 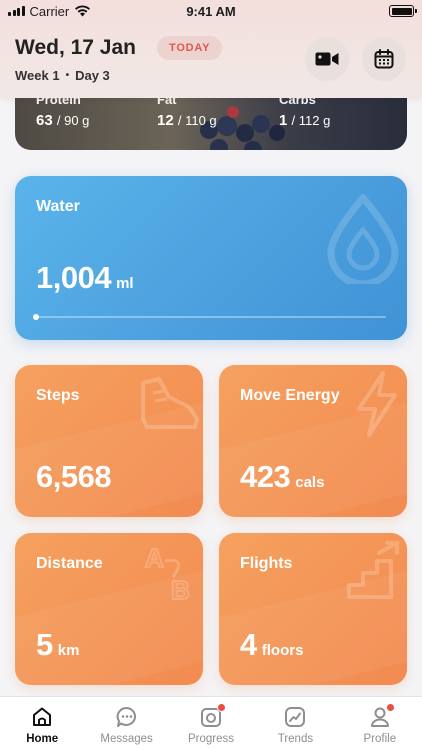 I want to click on water-unit: ml, so click(x=125, y=283).